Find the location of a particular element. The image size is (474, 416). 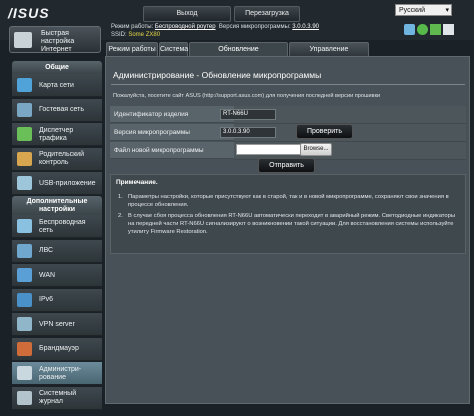

general-section-header: Общие is located at coordinates (57, 67).